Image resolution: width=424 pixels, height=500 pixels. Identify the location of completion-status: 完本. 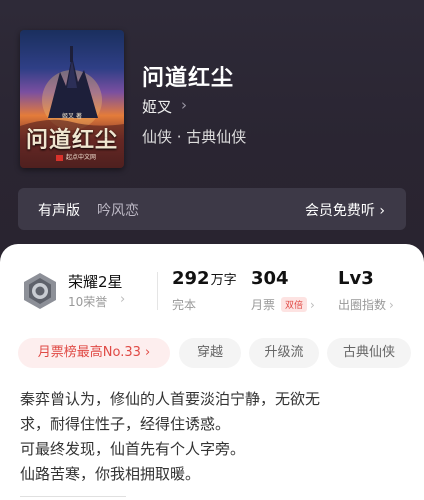
(184, 305).